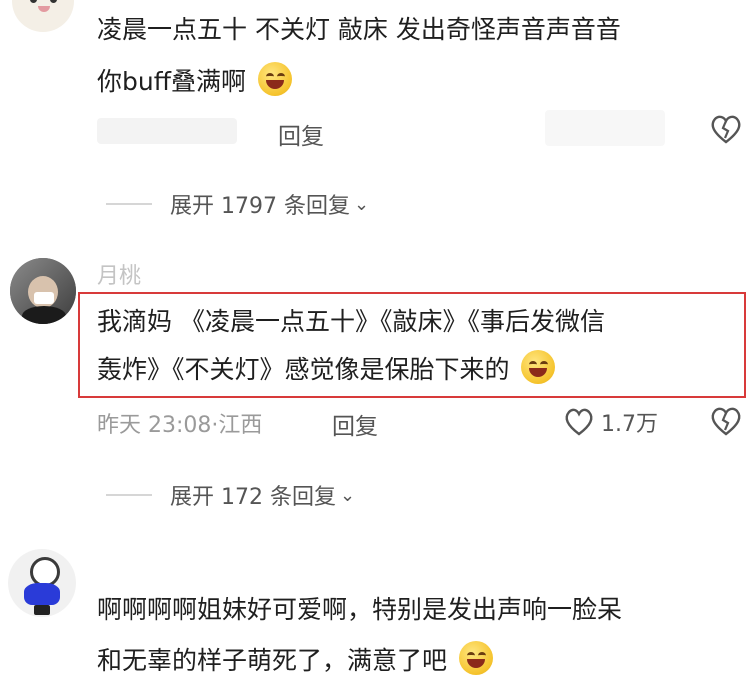 The image size is (752, 685). I want to click on comment-text: 啊啊啊啊姐妹好可爱啊，特别是发出声响一脸呆, so click(360, 609).